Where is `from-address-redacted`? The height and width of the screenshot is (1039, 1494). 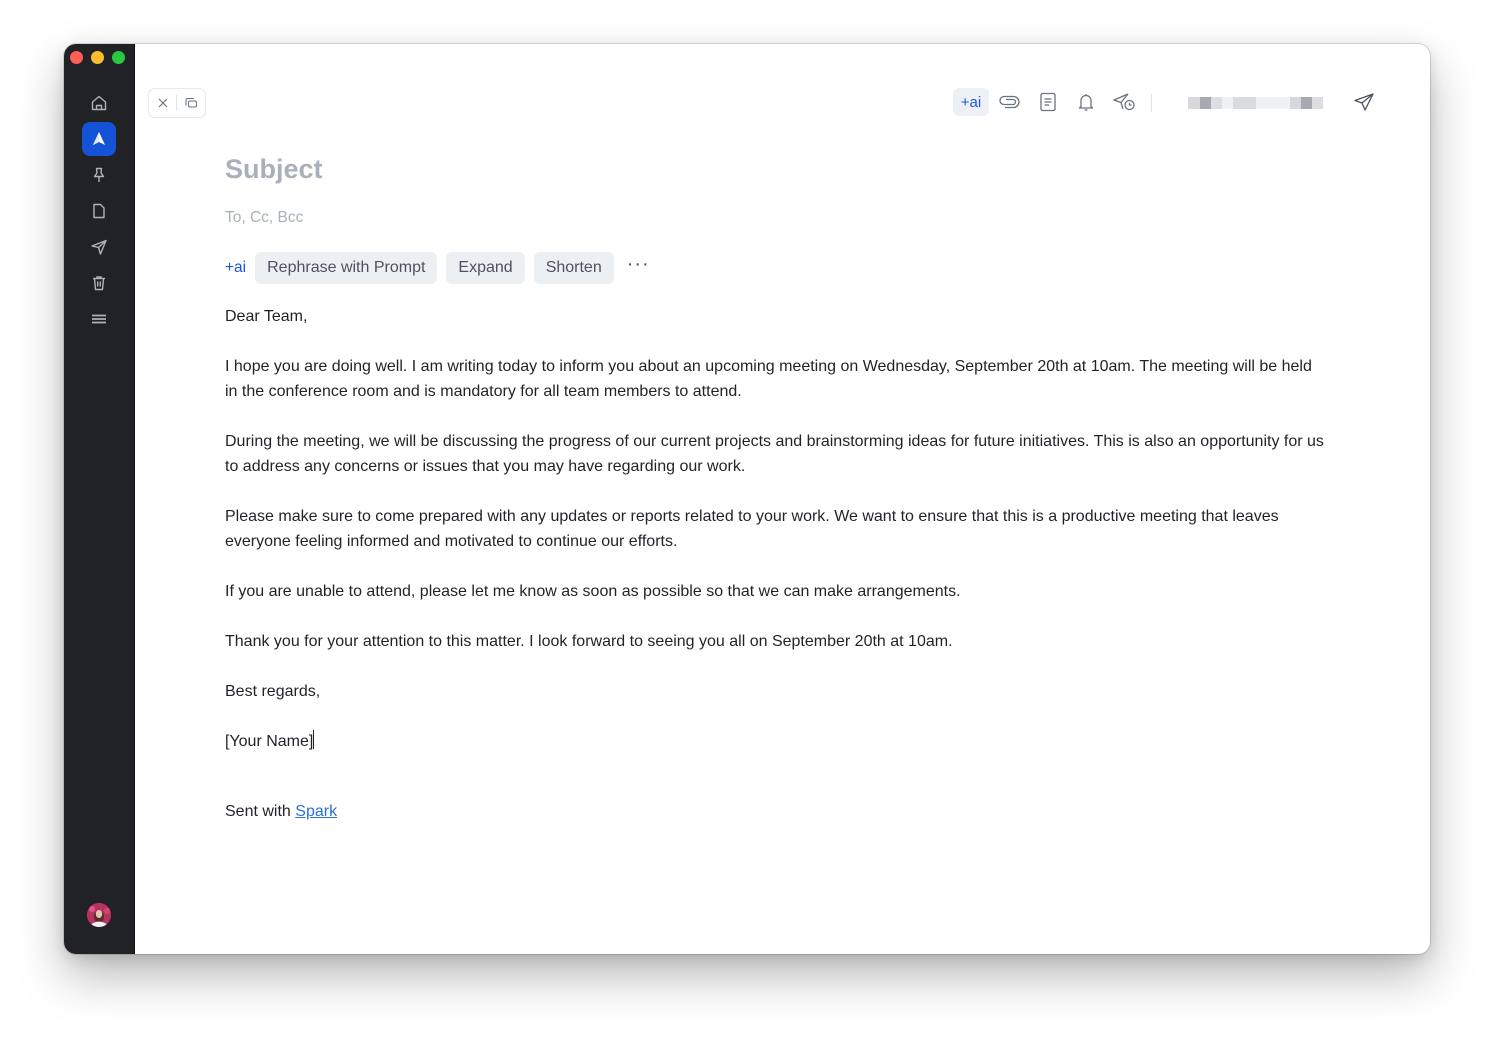
from-address-redacted is located at coordinates (1255, 103).